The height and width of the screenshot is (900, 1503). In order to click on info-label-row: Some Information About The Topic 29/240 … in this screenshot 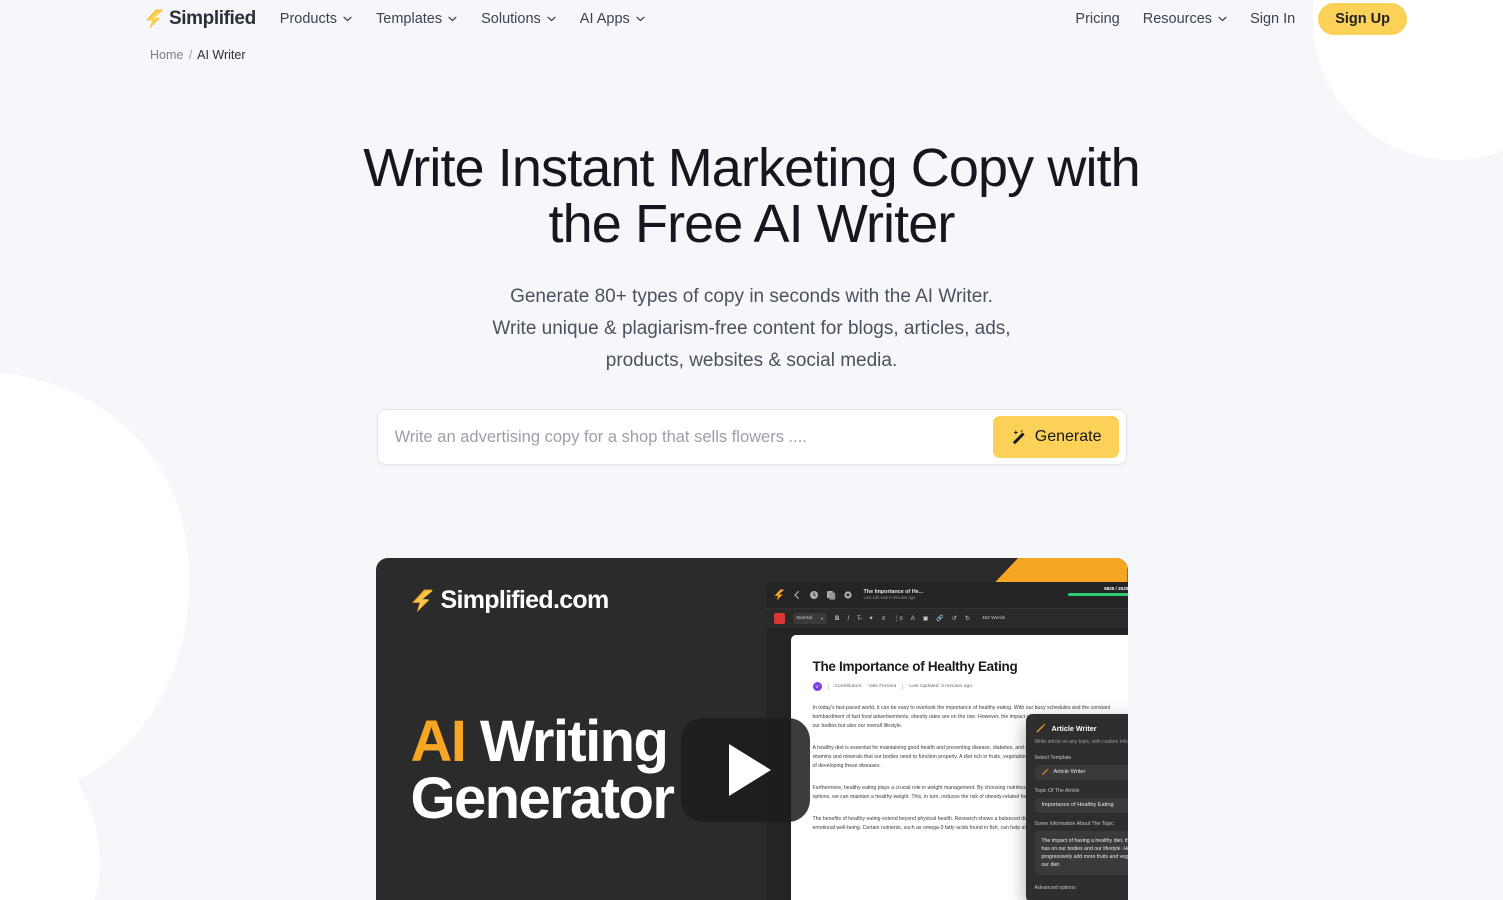, I will do `click(1081, 824)`.